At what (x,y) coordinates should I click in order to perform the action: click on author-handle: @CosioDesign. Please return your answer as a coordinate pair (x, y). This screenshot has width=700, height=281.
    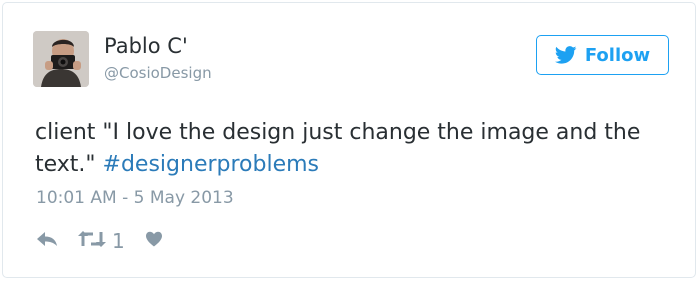
    Looking at the image, I should click on (158, 73).